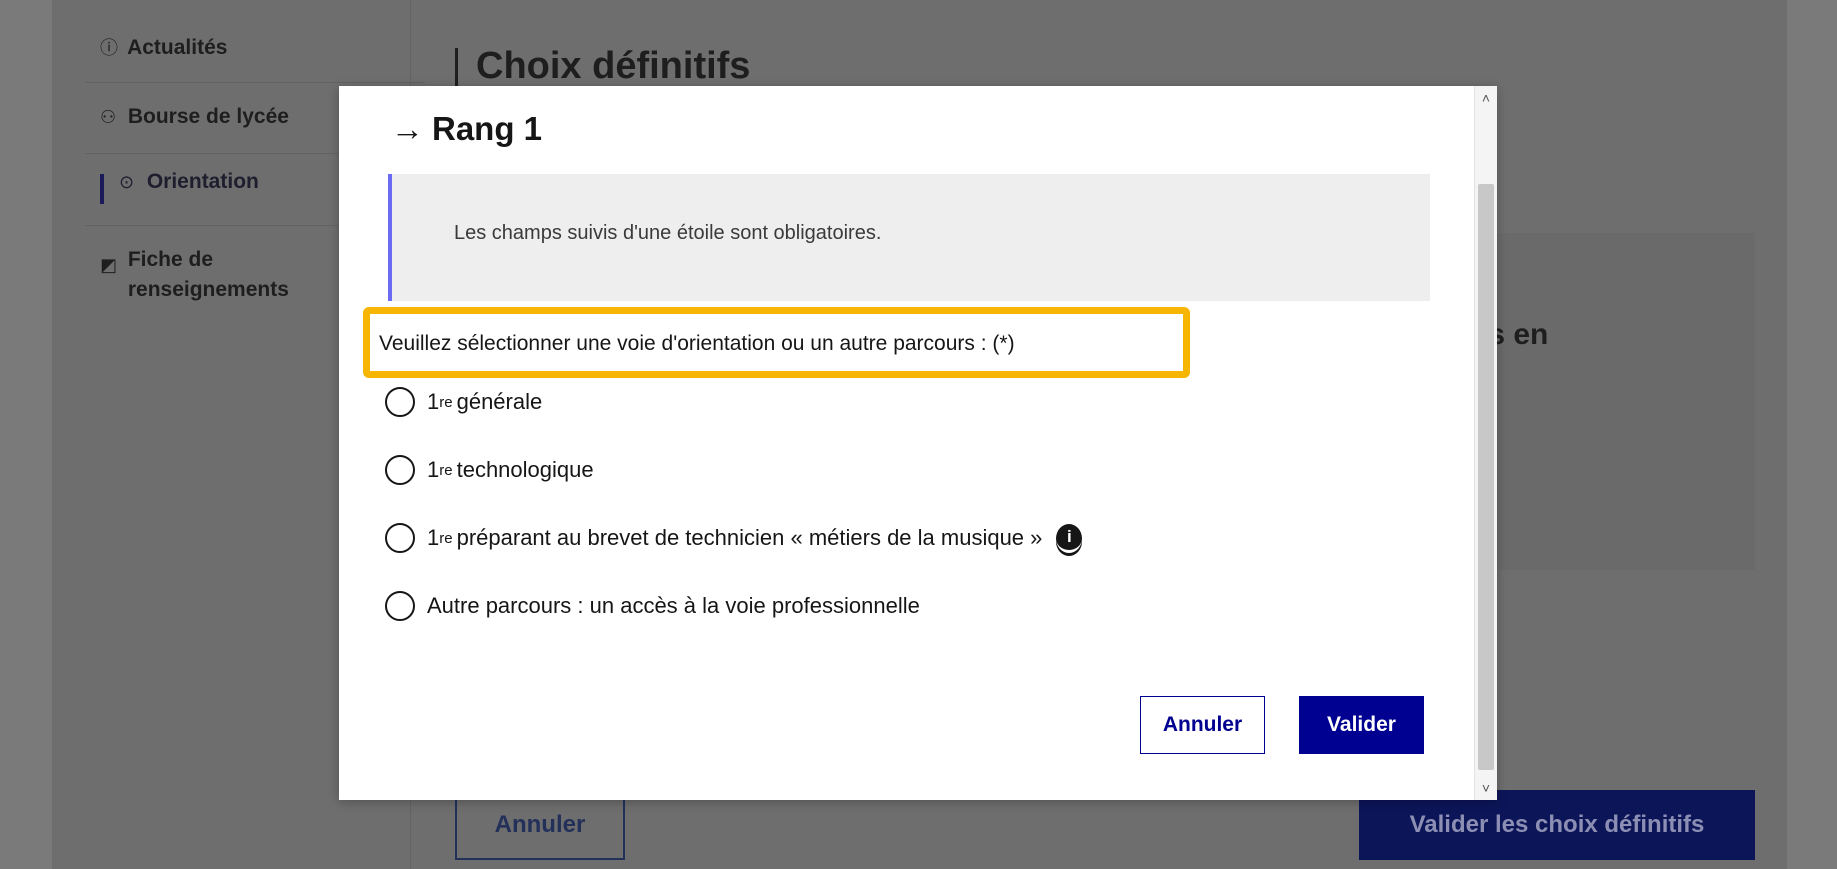 The image size is (1837, 869). I want to click on modal-title: → Rang 1, so click(466, 129).